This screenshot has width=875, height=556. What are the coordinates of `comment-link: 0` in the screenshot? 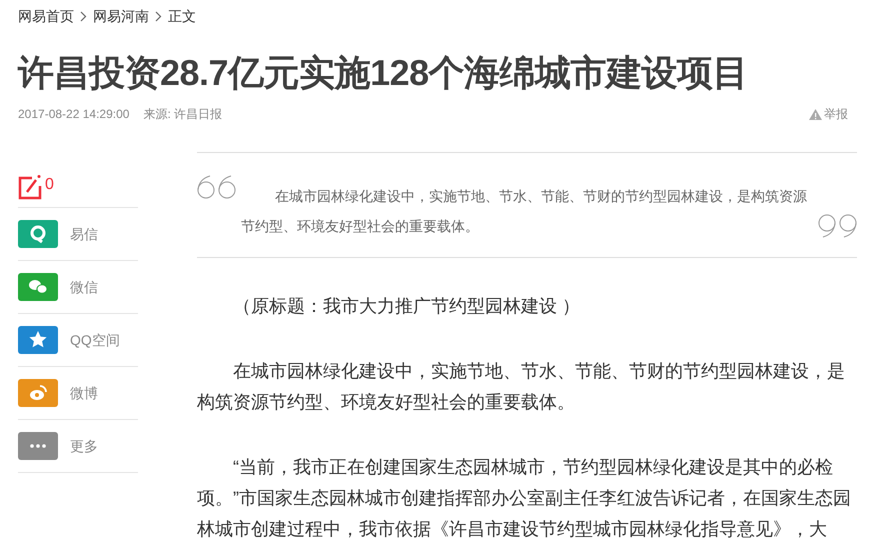 It's located at (78, 190).